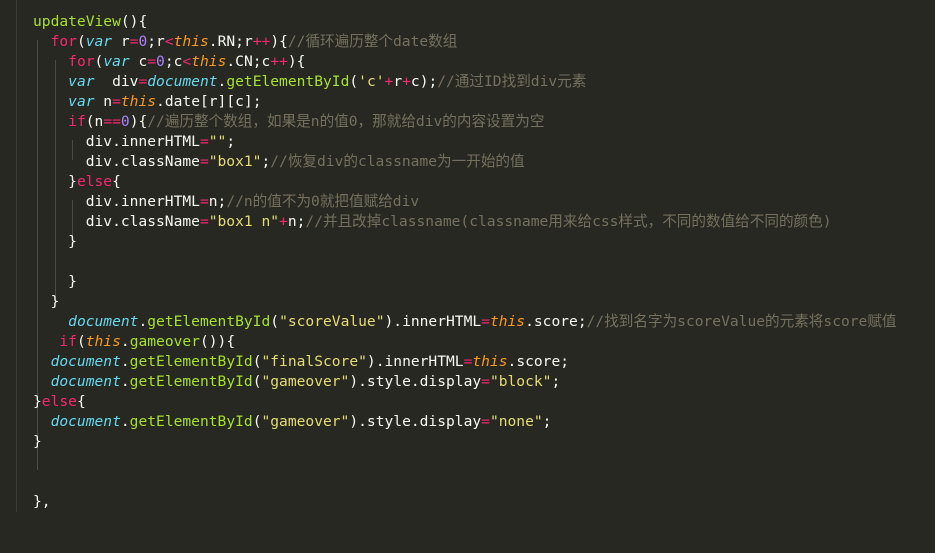  Describe the element at coordinates (520, 381) in the screenshot. I see `code-token-string: "block"` at that location.